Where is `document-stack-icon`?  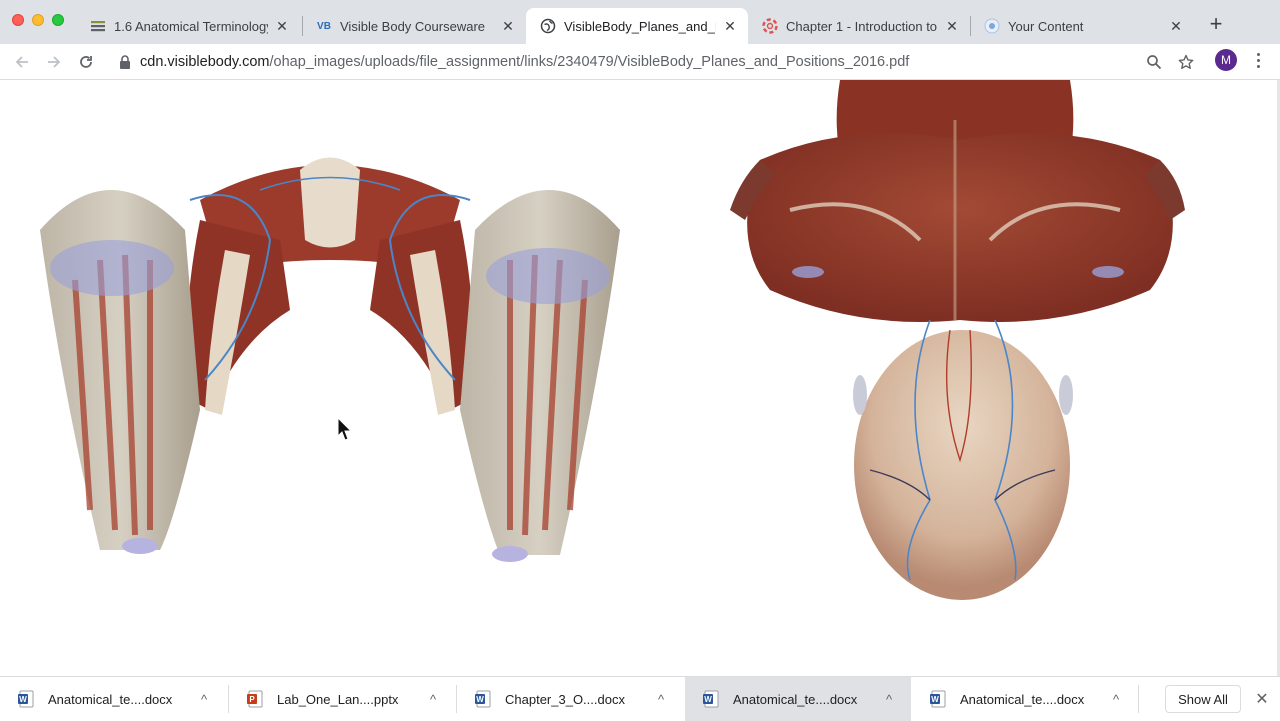 document-stack-icon is located at coordinates (98, 26).